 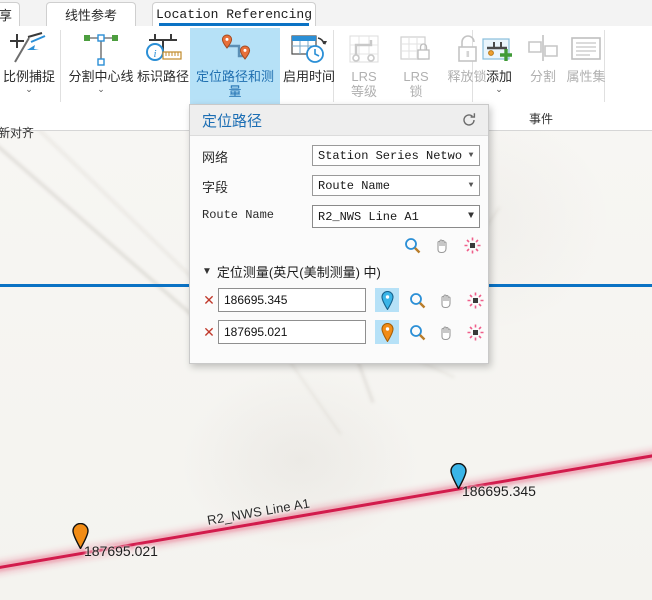 What do you see at coordinates (232, 121) in the screenshot?
I see `panel-title: 定位路径` at bounding box center [232, 121].